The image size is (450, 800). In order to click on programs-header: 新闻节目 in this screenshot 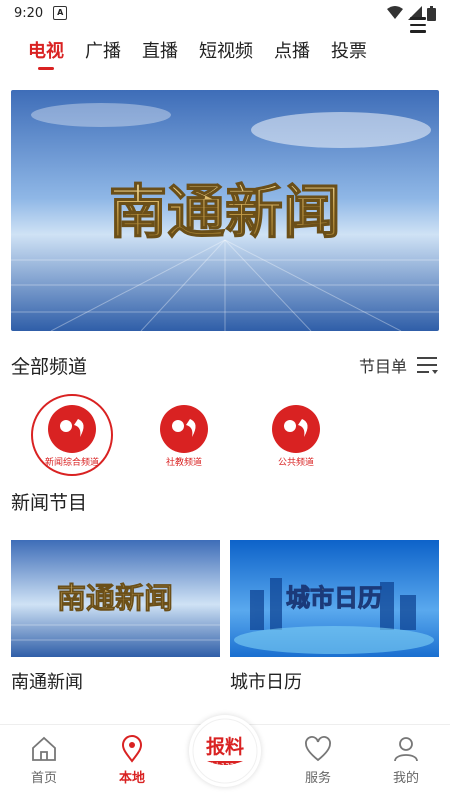, I will do `click(225, 501)`.